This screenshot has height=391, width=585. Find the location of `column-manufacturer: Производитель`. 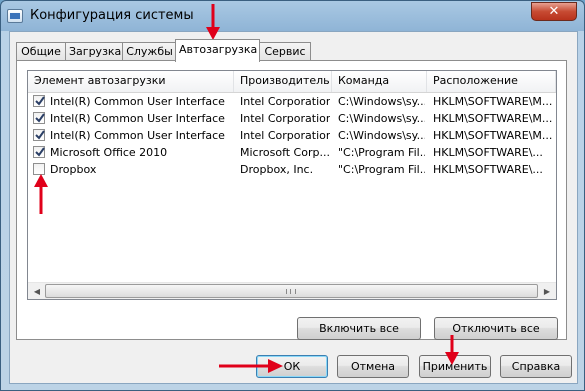

column-manufacturer: Производитель is located at coordinates (283, 81).